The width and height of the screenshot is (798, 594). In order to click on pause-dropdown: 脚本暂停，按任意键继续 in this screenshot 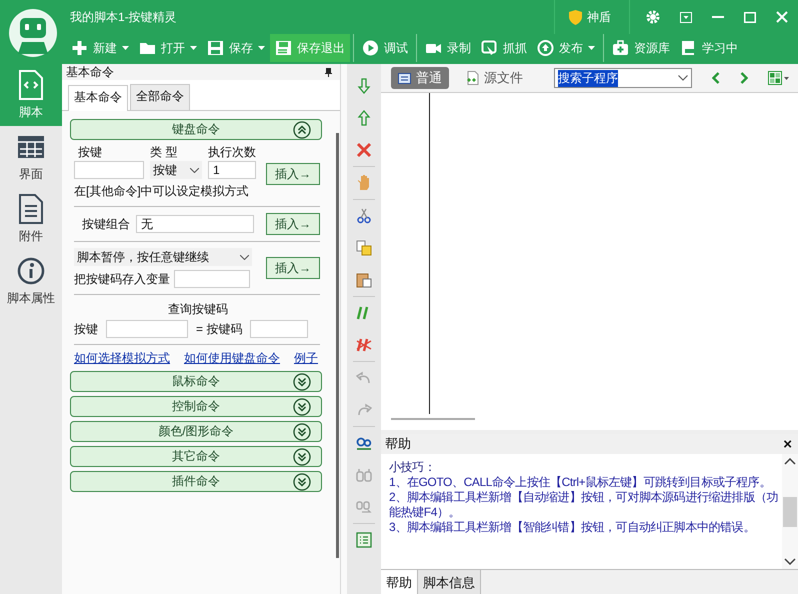, I will do `click(163, 257)`.